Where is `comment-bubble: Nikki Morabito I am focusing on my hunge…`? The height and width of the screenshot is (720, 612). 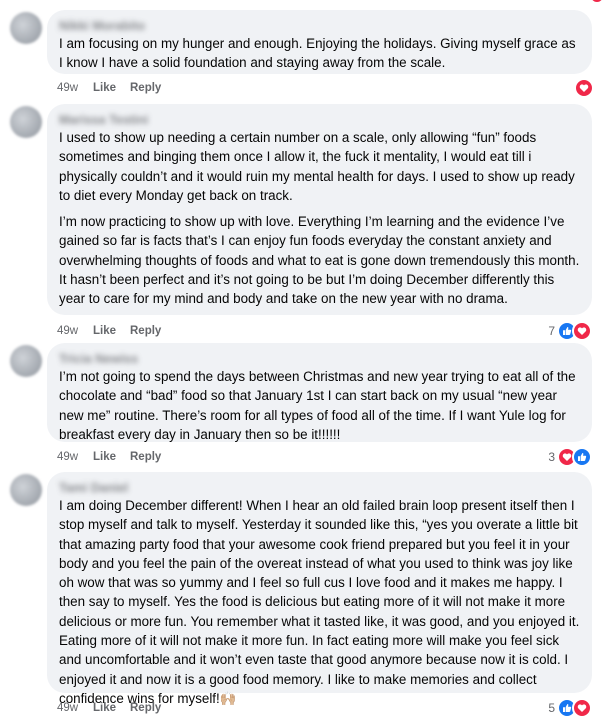 comment-bubble: Nikki Morabito I am focusing on my hunge… is located at coordinates (319, 42).